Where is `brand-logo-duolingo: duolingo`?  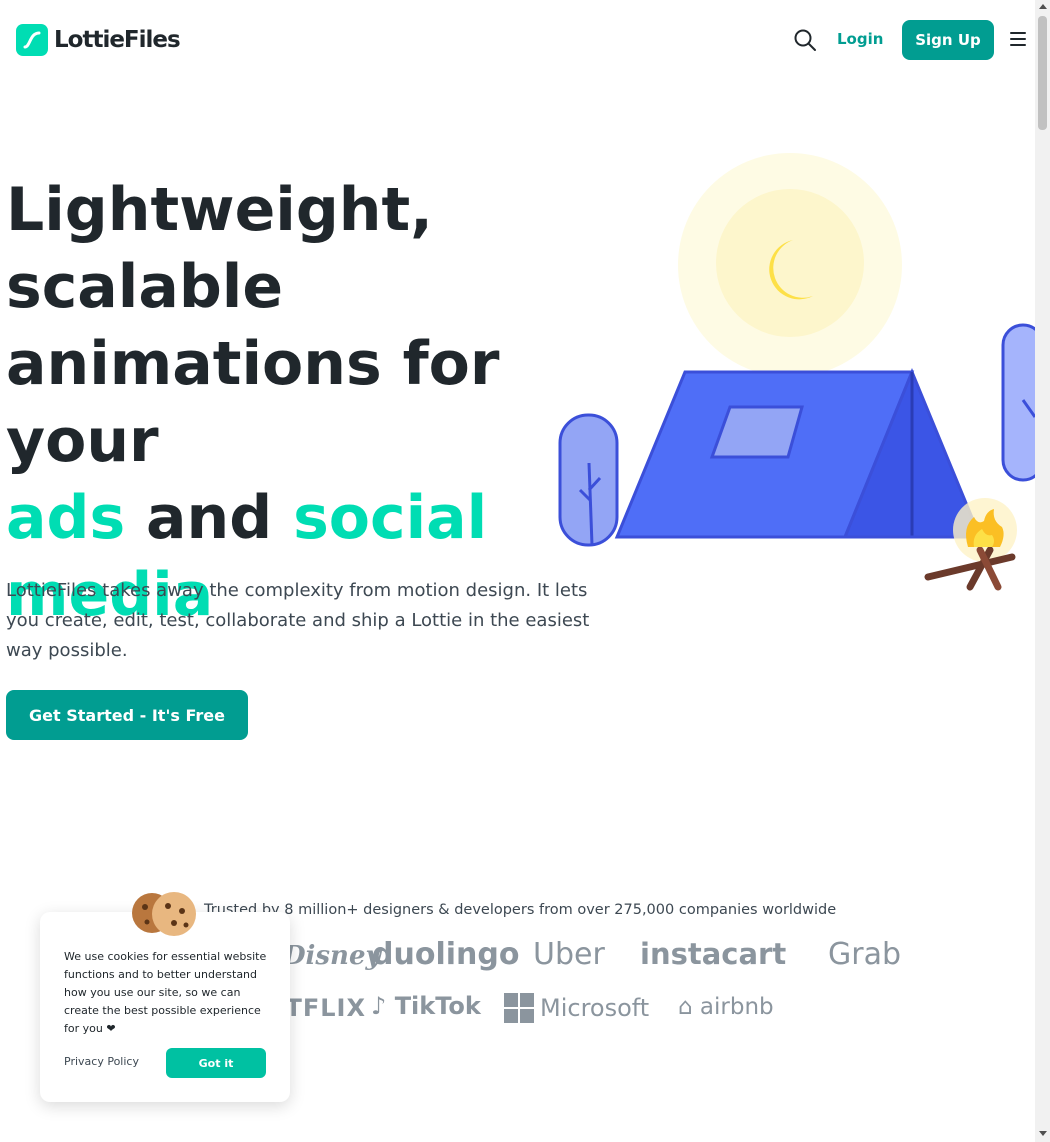
brand-logo-duolingo: duolingo is located at coordinates (446, 954).